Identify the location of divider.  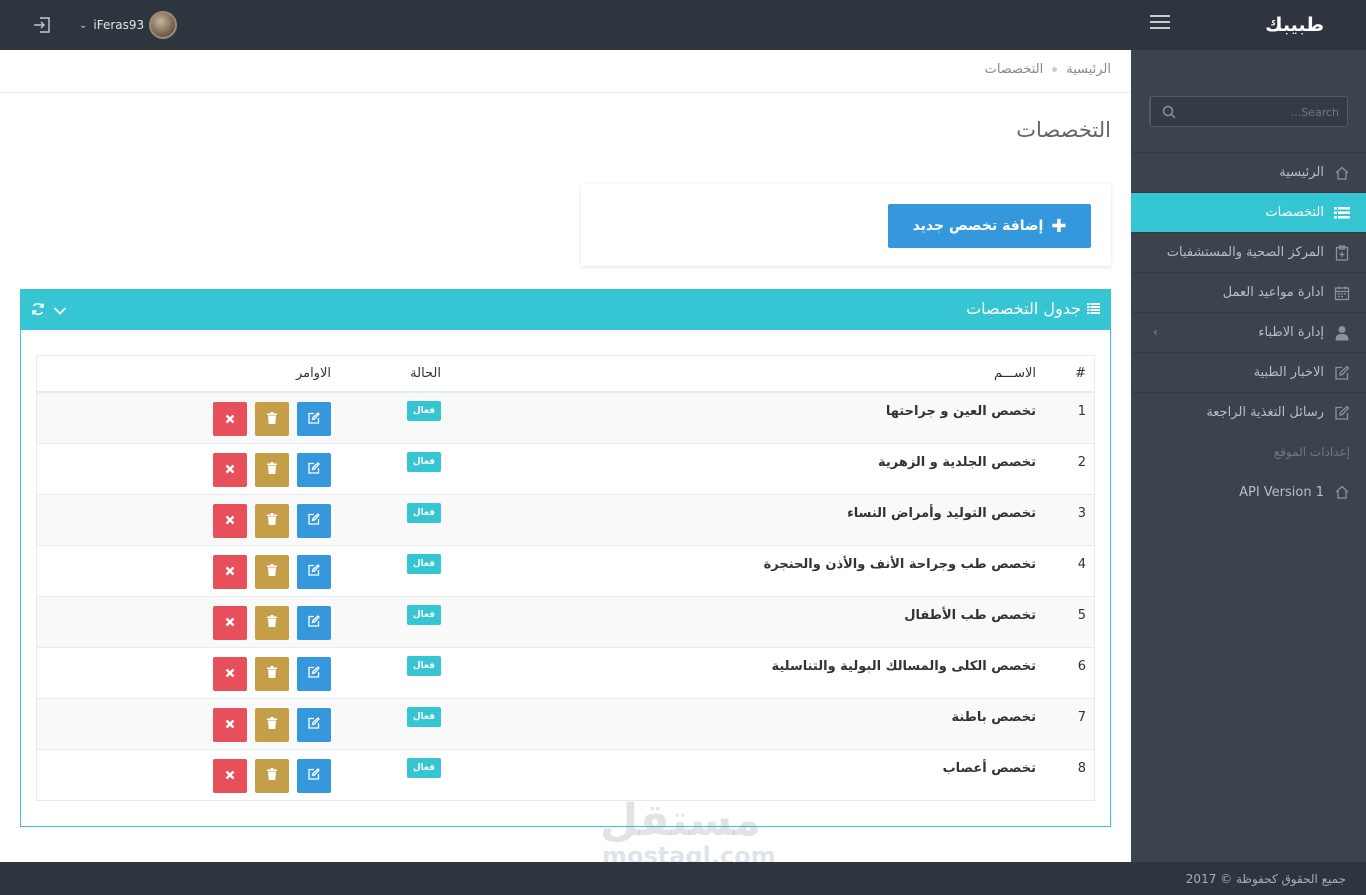
(565, 92).